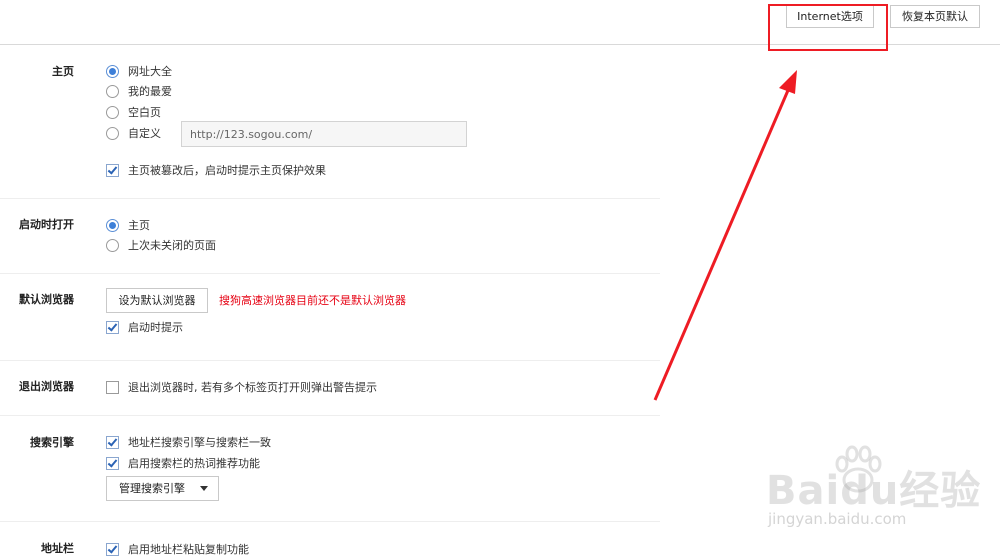 The width and height of the screenshot is (1000, 557). What do you see at coordinates (204, 488) in the screenshot?
I see `caret-down-icon` at bounding box center [204, 488].